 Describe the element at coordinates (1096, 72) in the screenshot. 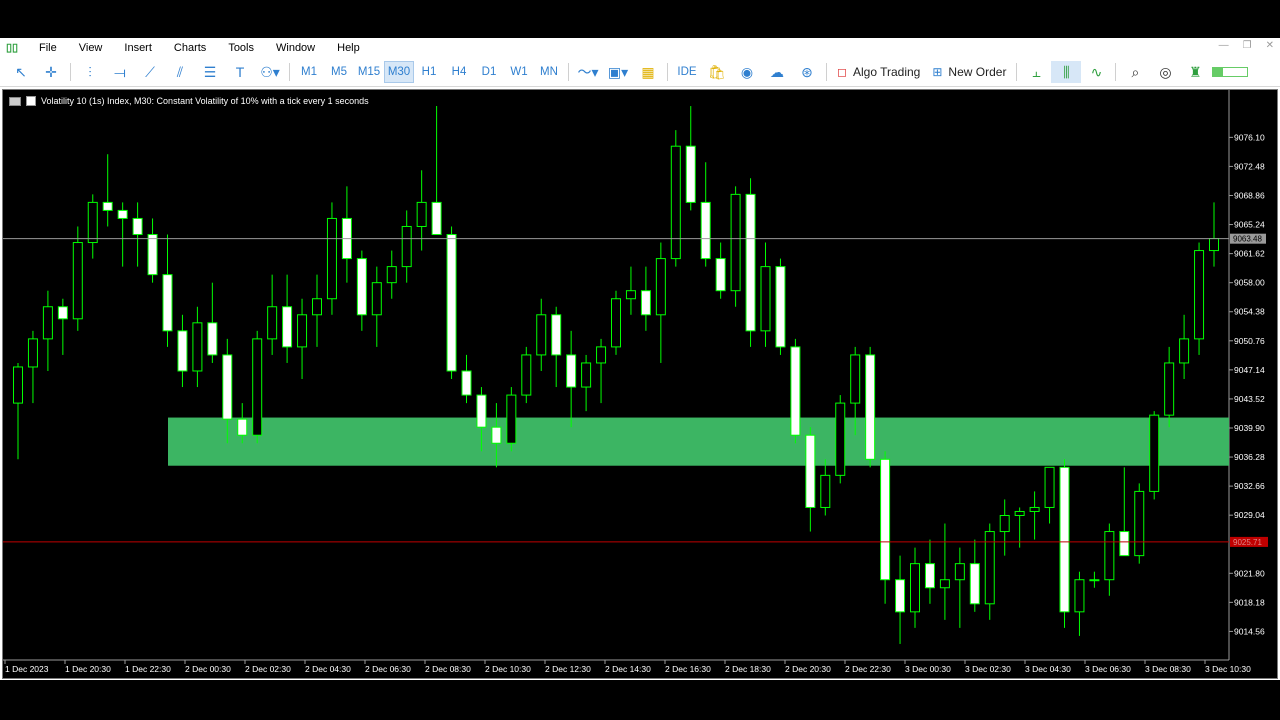

I see `line-chart-icon: ∿` at that location.